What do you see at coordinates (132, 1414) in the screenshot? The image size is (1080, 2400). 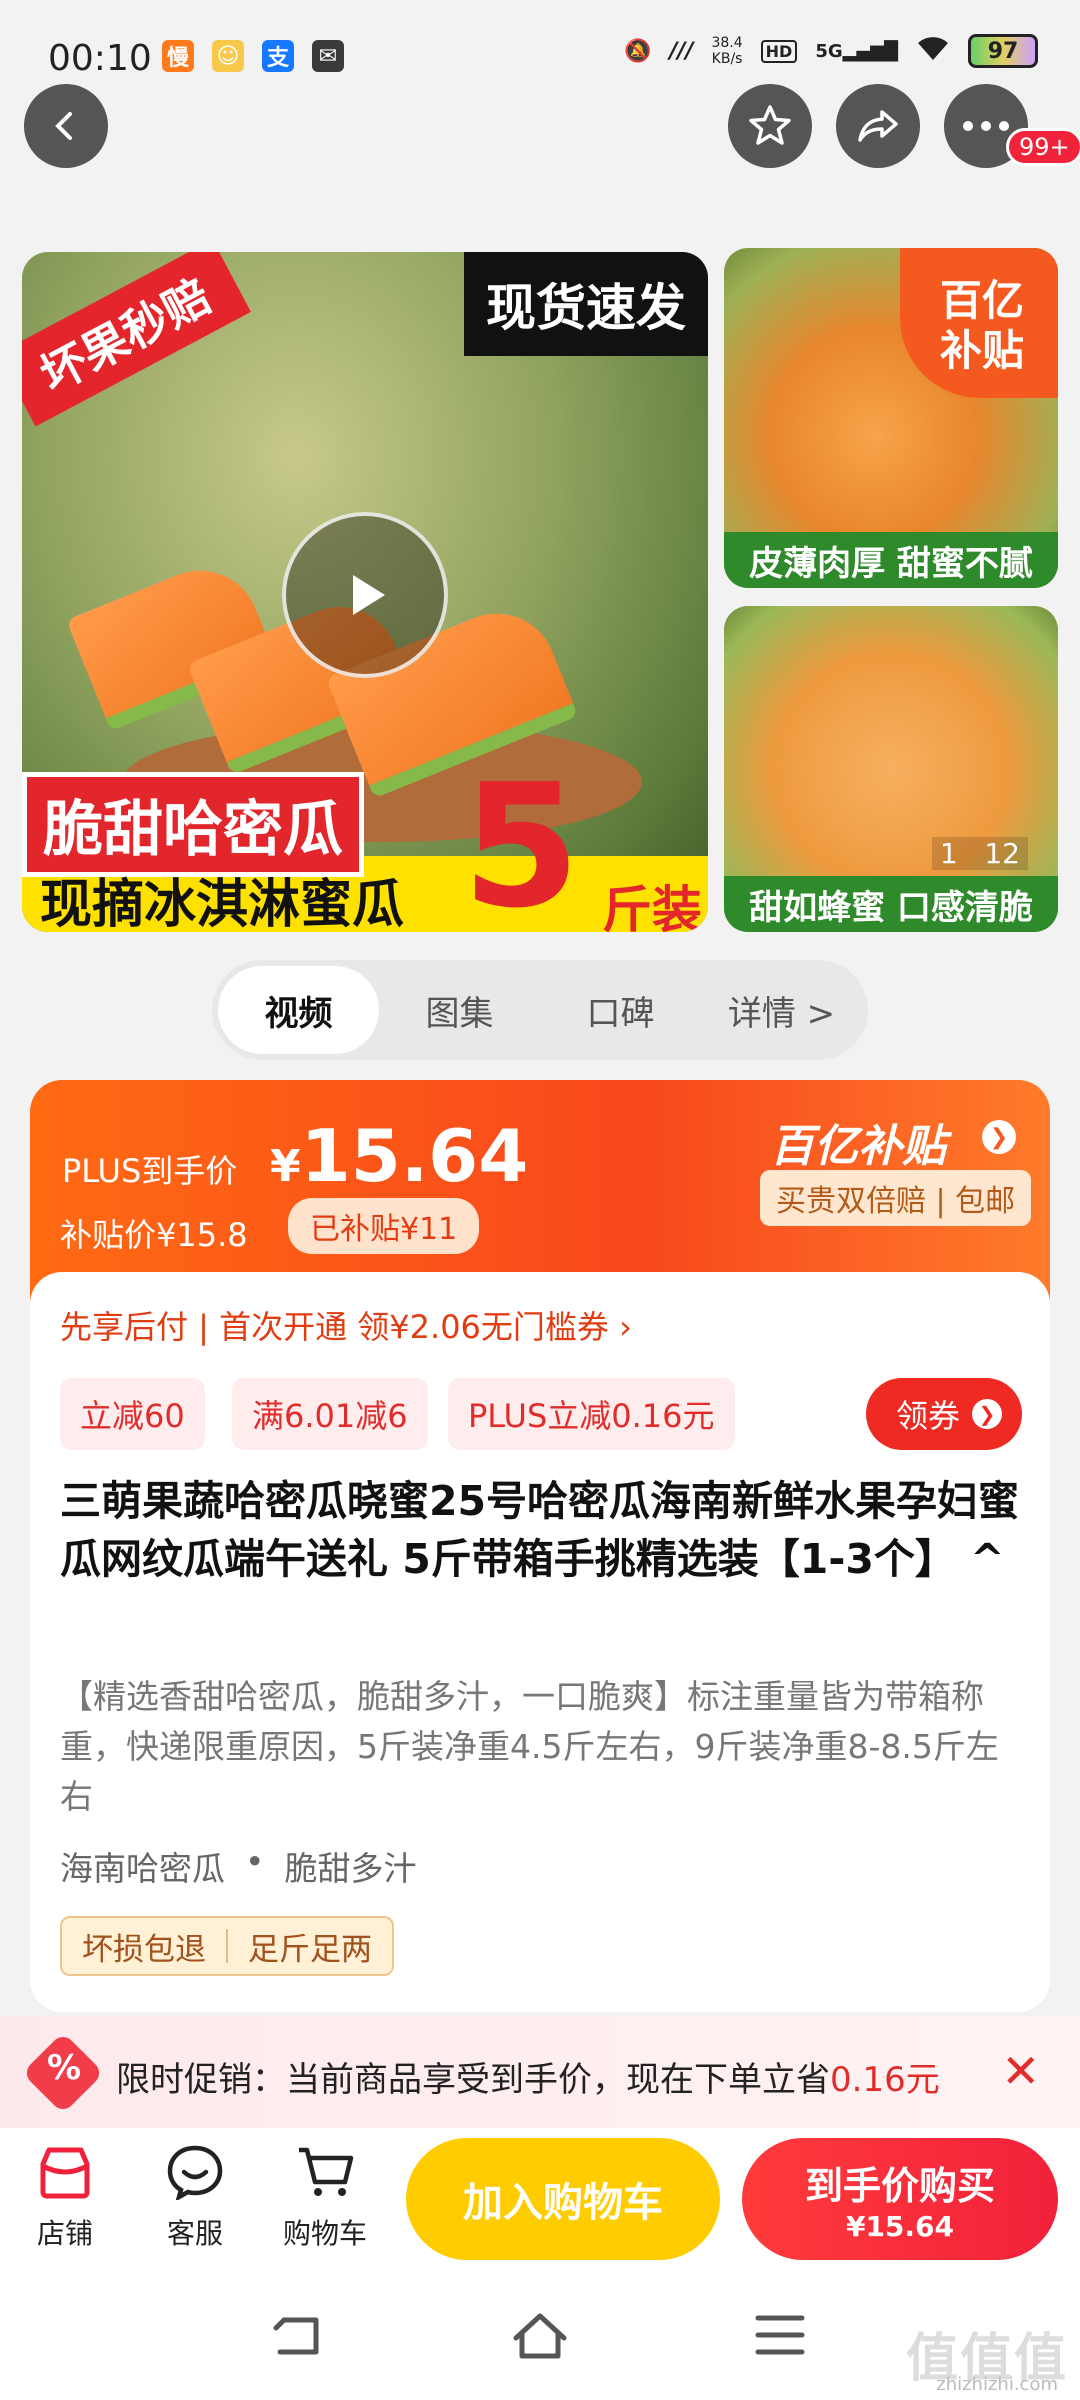 I see `discount-chip: 立减60` at bounding box center [132, 1414].